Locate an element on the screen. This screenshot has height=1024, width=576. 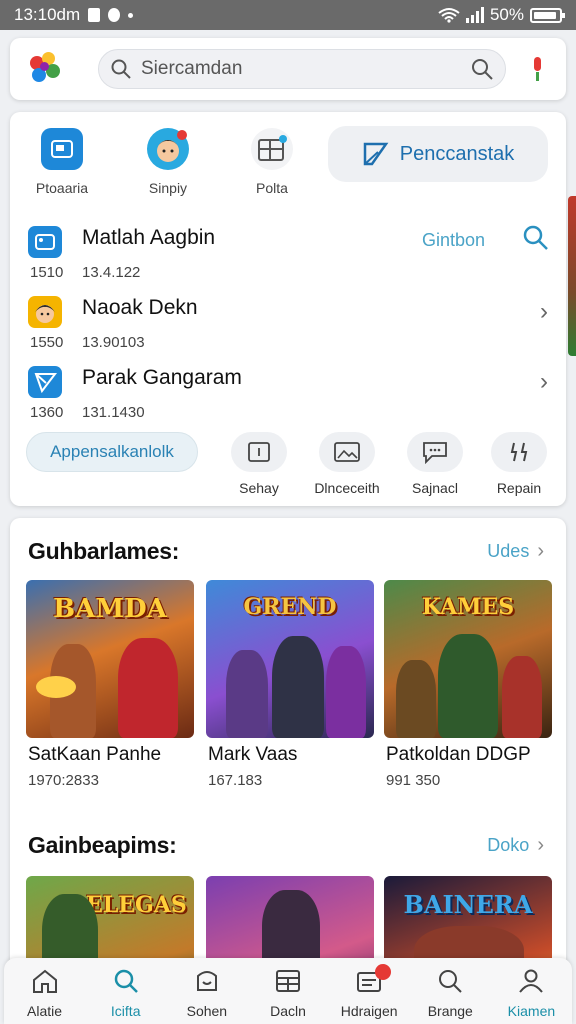
game-banner: GREND is located at coordinates (290, 607).